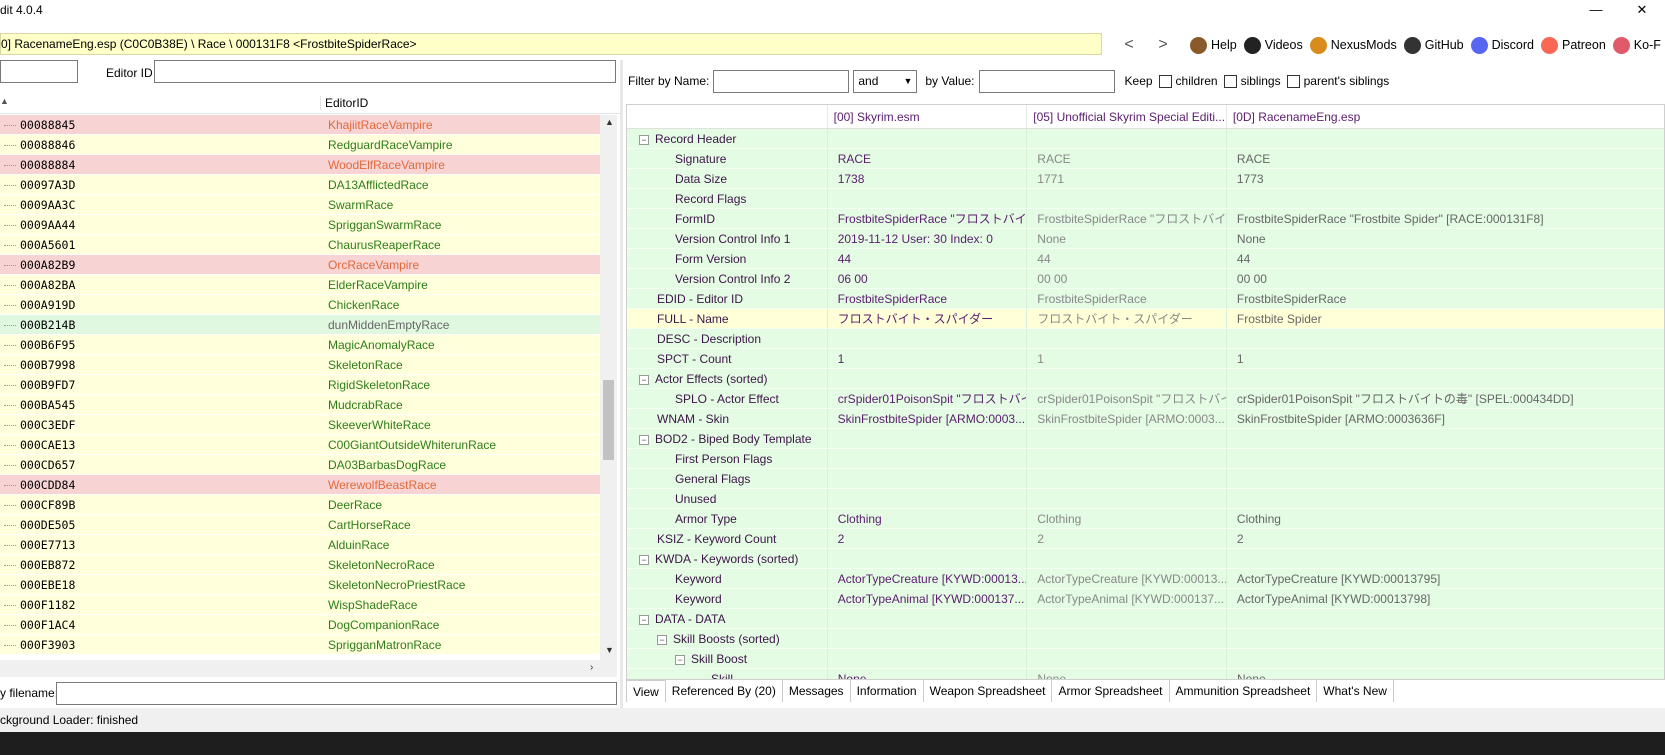 The image size is (1665, 755). I want to click on record-row: 000B7998 SkeletonRace, so click(300, 365).